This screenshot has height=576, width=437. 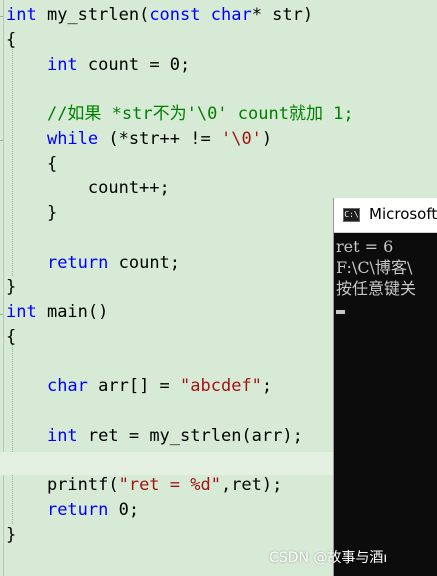 I want to click on console-line: 按任意键关, so click(x=376, y=288).